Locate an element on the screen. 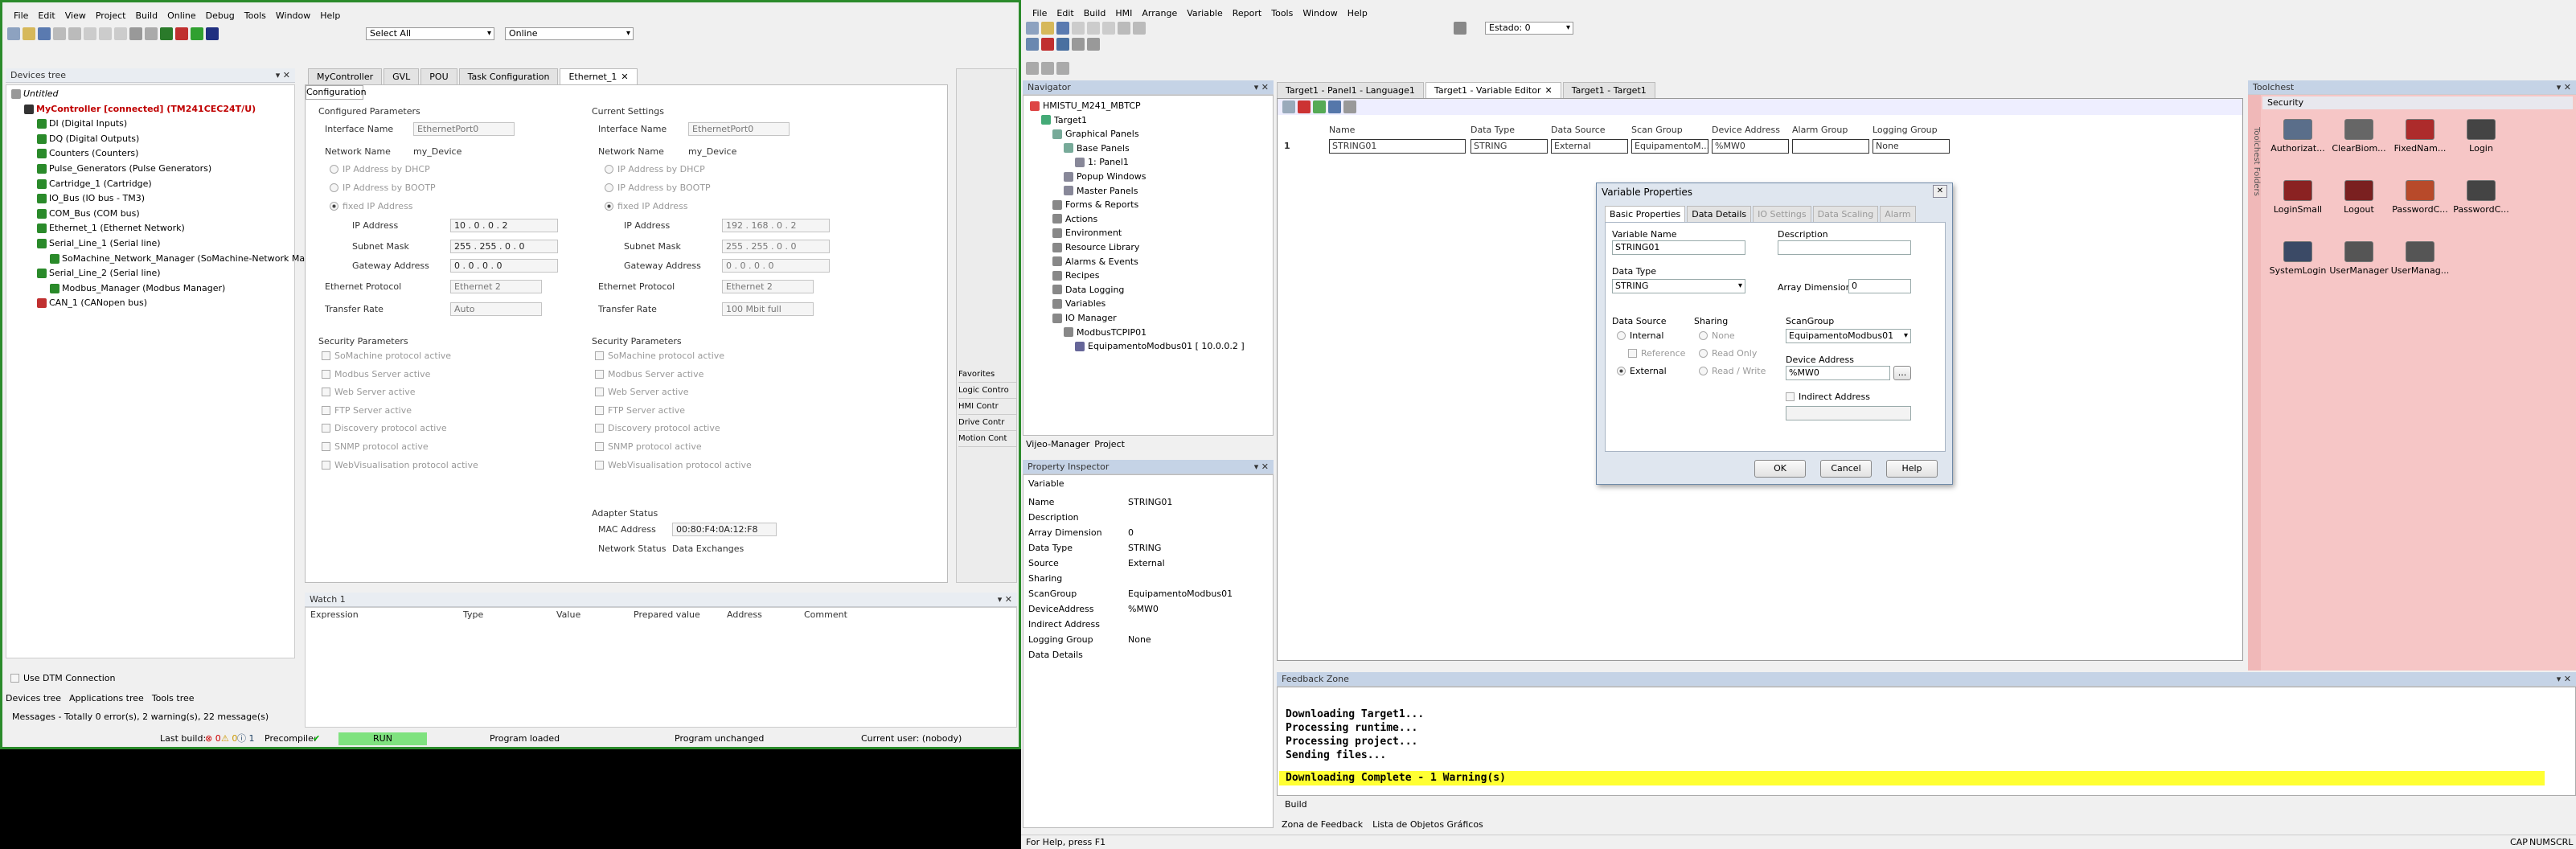 The width and height of the screenshot is (2576, 849). import-icon is located at coordinates (1334, 106).